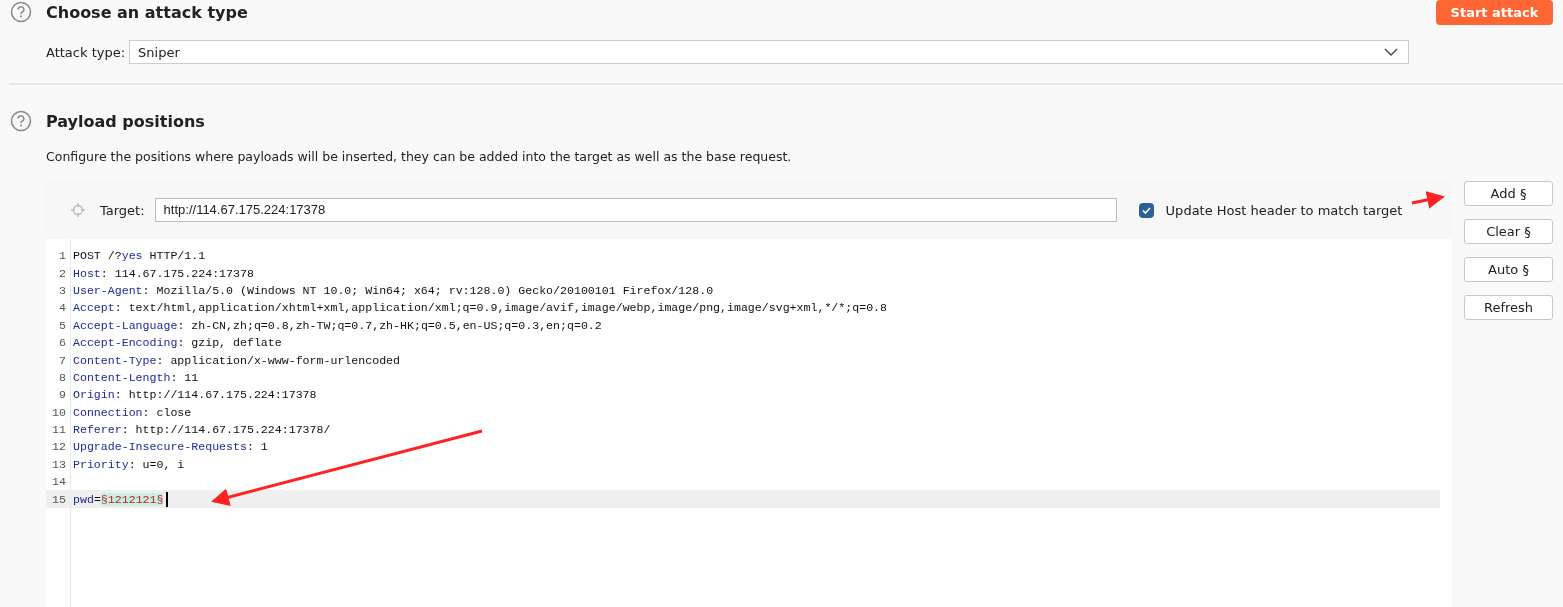  What do you see at coordinates (1146, 210) in the screenshot?
I see `update-host-checkbox` at bounding box center [1146, 210].